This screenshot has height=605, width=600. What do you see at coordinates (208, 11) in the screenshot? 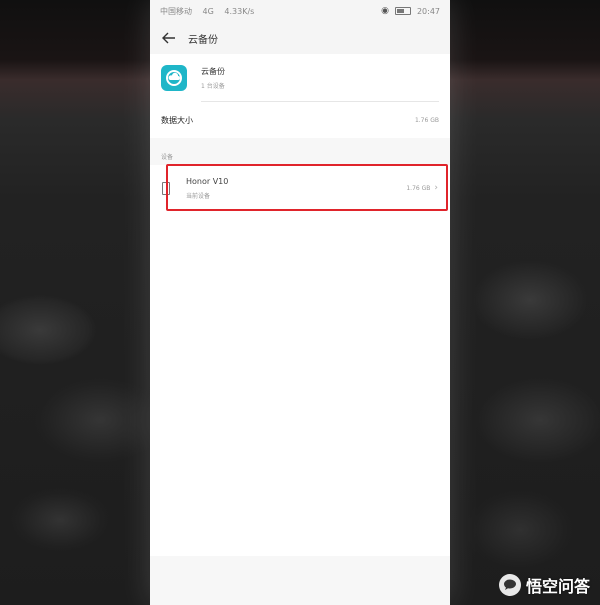
I see `network-label: 4G` at bounding box center [208, 11].